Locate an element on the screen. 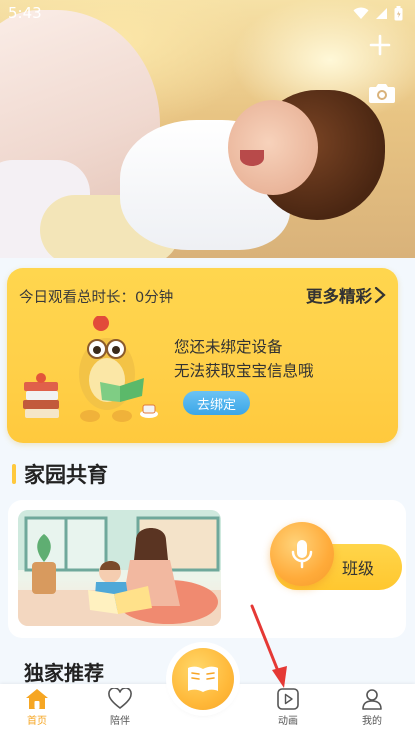 The height and width of the screenshot is (736, 415). nav-home: 首页 is located at coordinates (37, 711).